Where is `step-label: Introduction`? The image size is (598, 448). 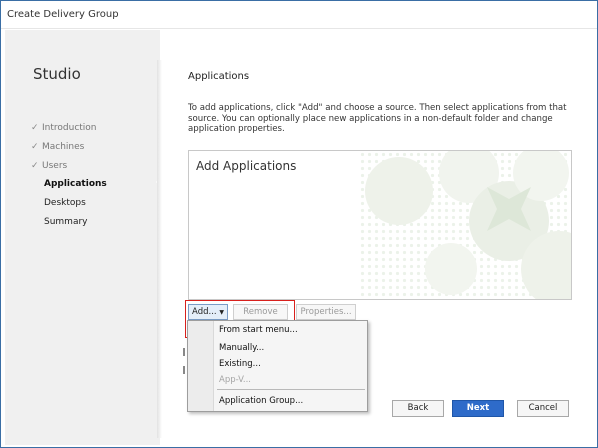
step-label: Introduction is located at coordinates (69, 128).